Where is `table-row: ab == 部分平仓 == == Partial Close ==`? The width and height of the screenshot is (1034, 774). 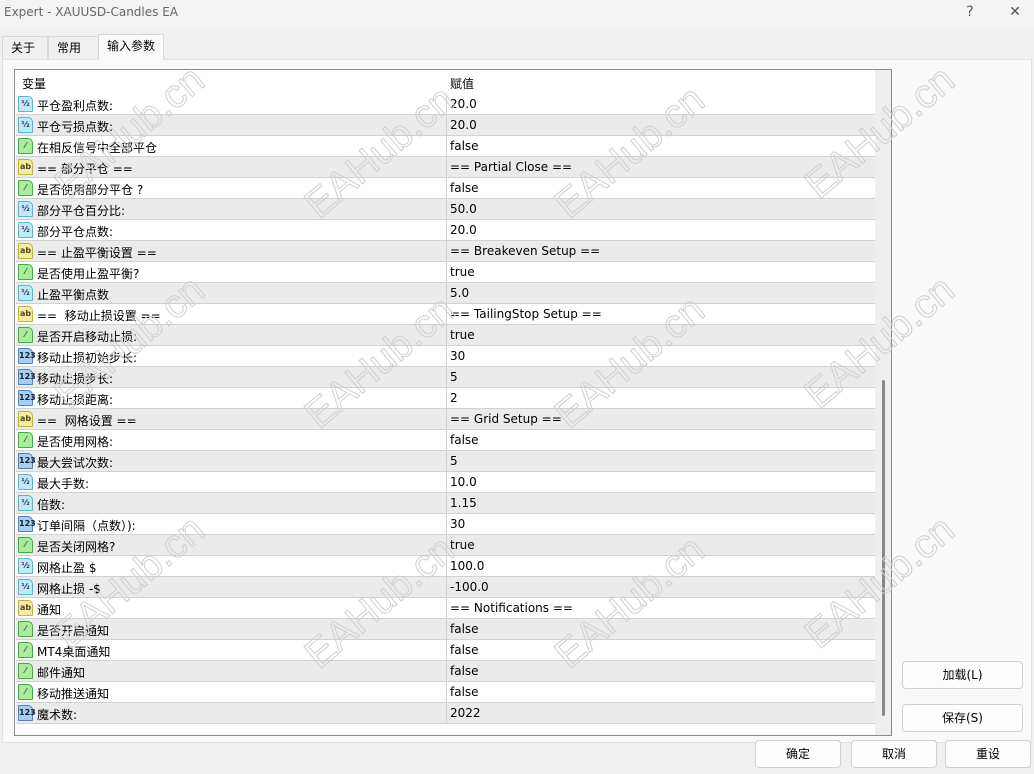
table-row: ab == 部分平仓 == == Partial Close == is located at coordinates (445, 167).